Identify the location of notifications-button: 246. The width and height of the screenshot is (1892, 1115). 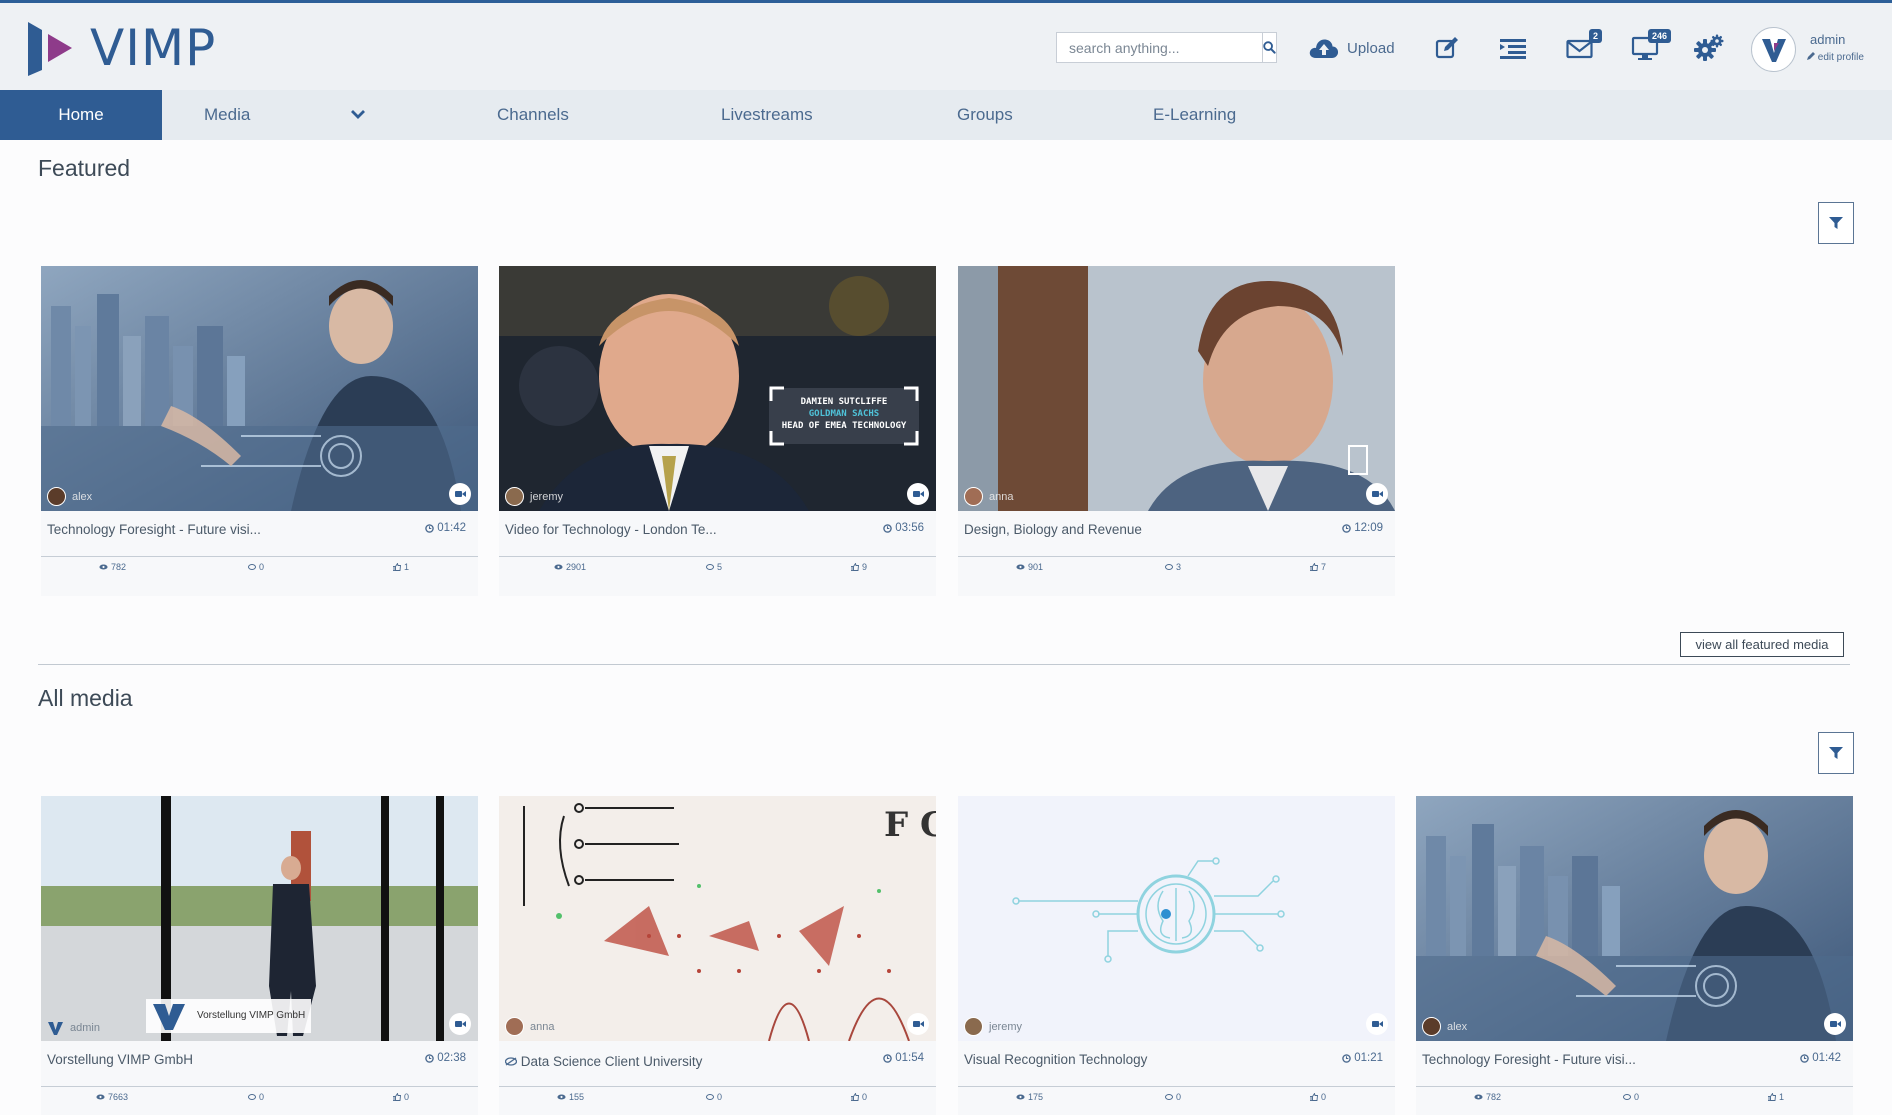
(1650, 45).